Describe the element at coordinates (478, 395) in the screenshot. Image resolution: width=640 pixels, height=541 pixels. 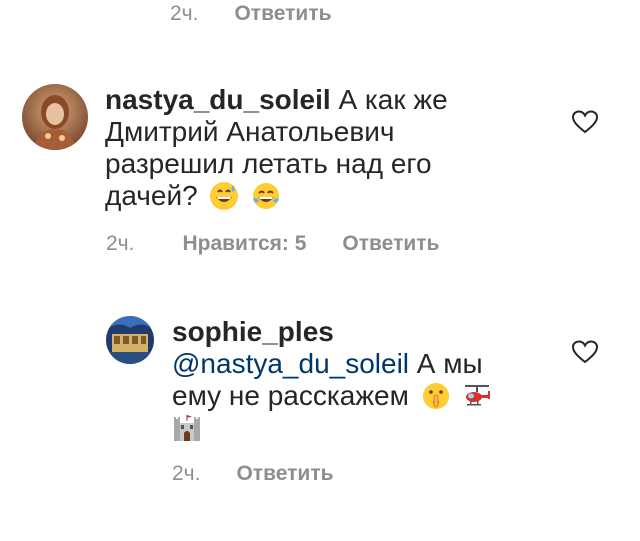
I see `helicopter-emoji` at that location.